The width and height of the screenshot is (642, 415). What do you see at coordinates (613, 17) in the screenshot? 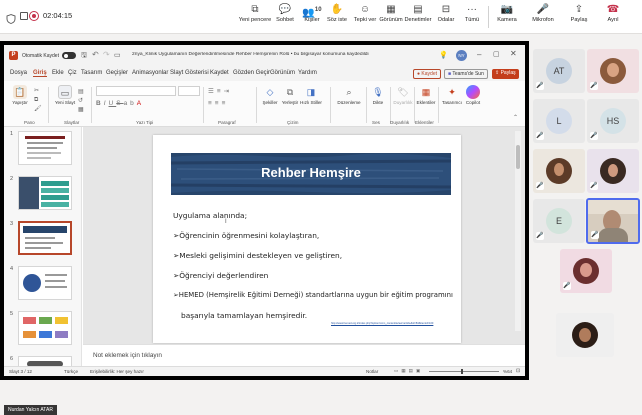
I see `leave-button: ☎ Ayrıl` at bounding box center [613, 17].